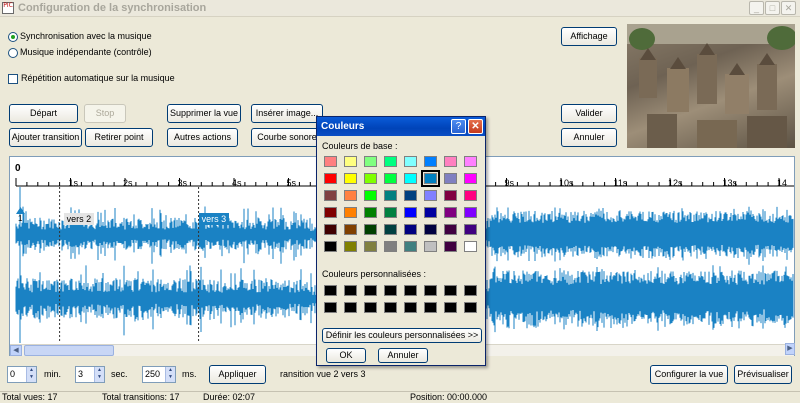 Image resolution: width=800 pixels, height=403 pixels. I want to click on seconds-spinner-icon: ▲ ▼, so click(99, 374).